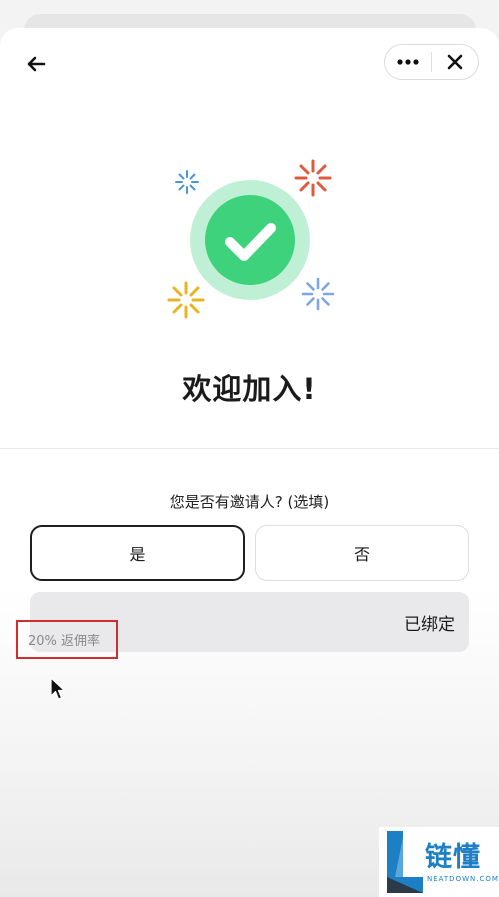 The width and height of the screenshot is (499, 897). I want to click on header-action-pill, so click(431, 62).